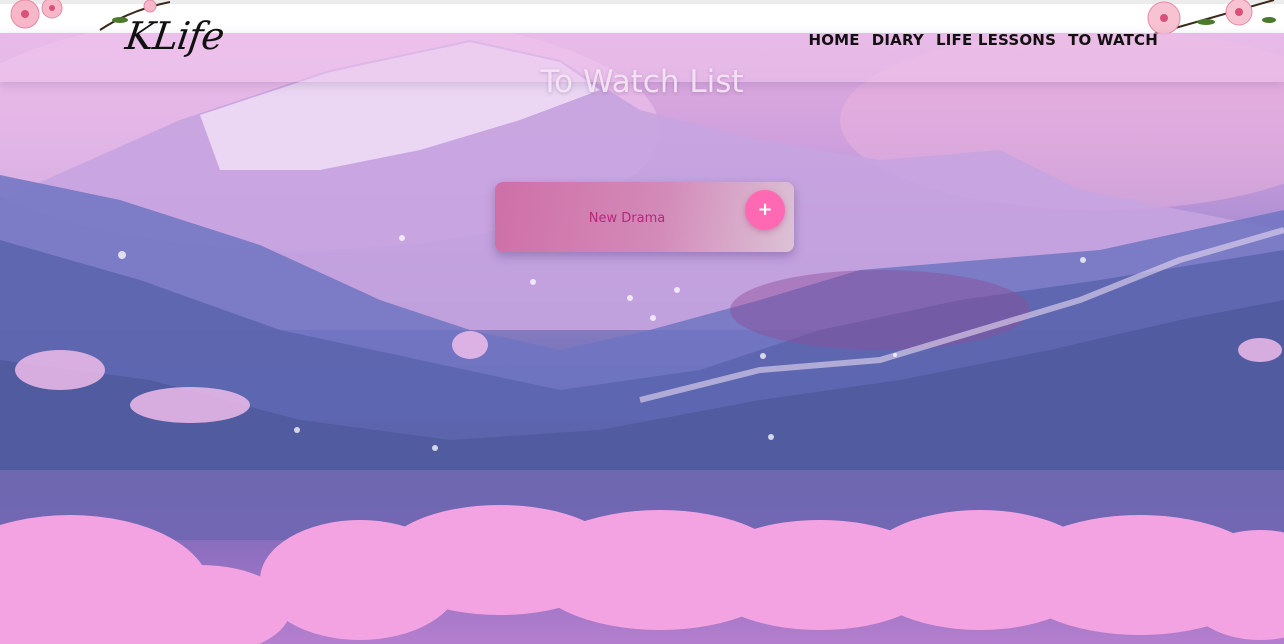 The height and width of the screenshot is (644, 1284). I want to click on site-logo: KLife, so click(175, 36).